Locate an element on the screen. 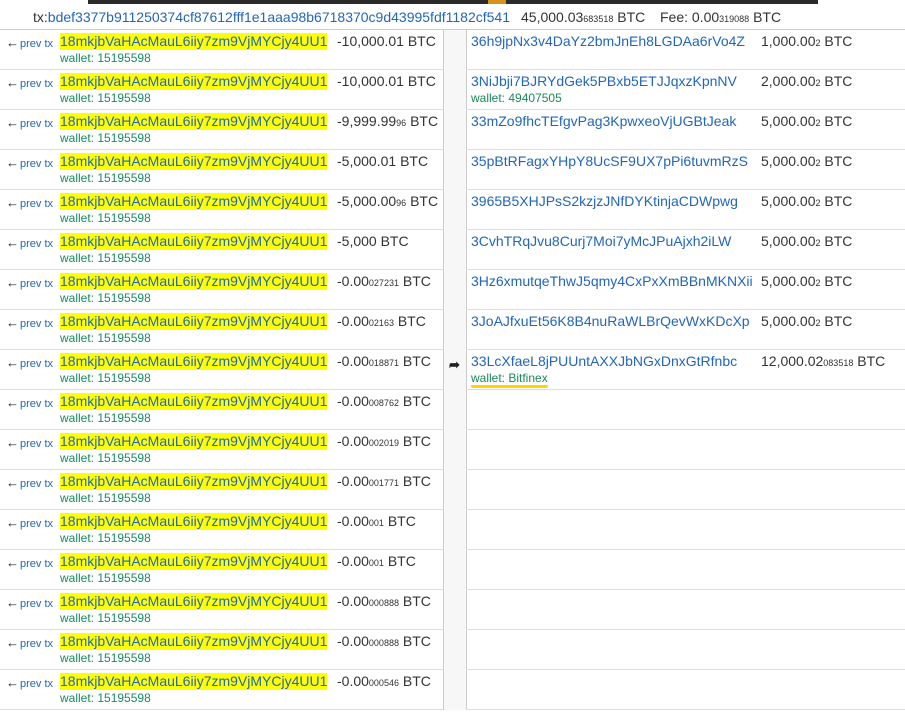 Image resolution: width=905 pixels, height=713 pixels. output-address: 33mZo9fhcTEfgvPag3KpwxeoVjUGBtJeak is located at coordinates (603, 121).